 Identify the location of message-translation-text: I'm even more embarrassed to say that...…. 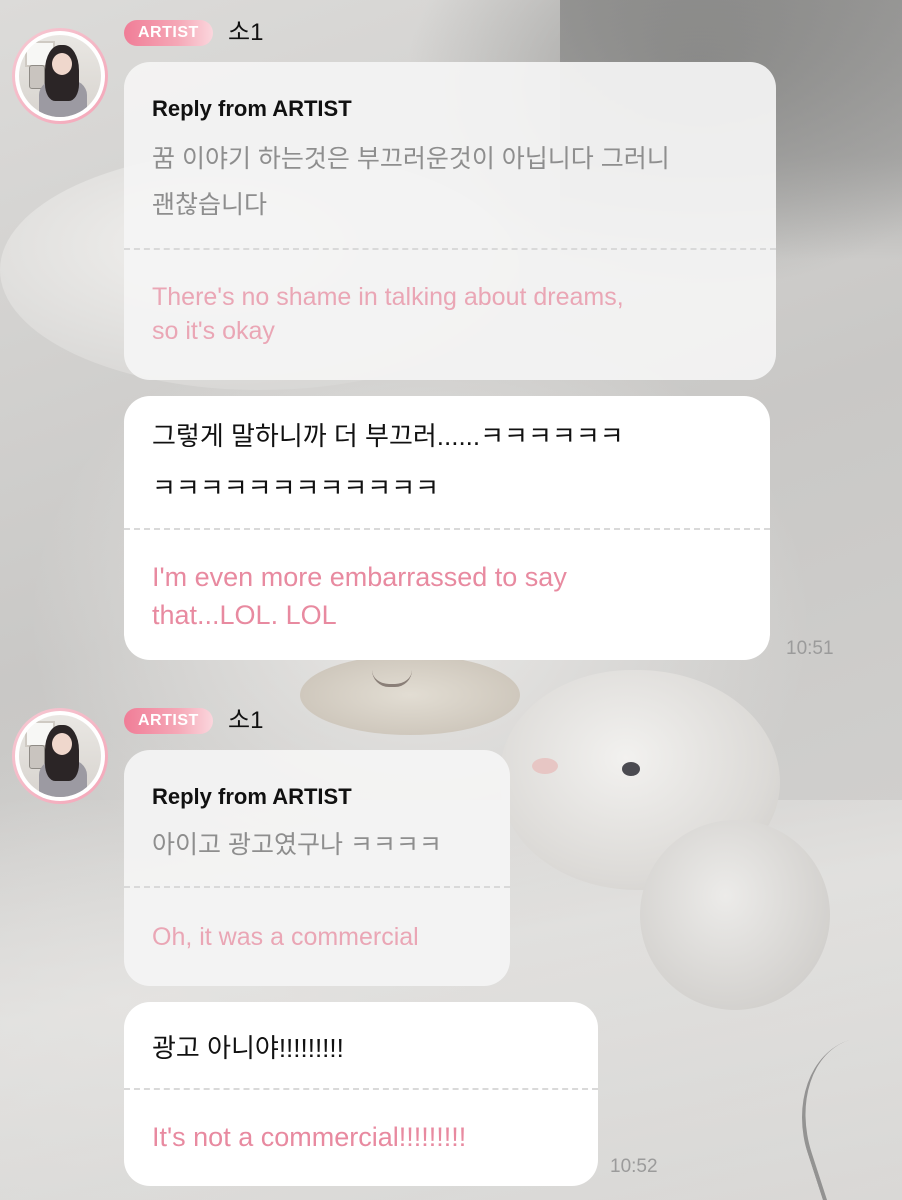
(359, 596).